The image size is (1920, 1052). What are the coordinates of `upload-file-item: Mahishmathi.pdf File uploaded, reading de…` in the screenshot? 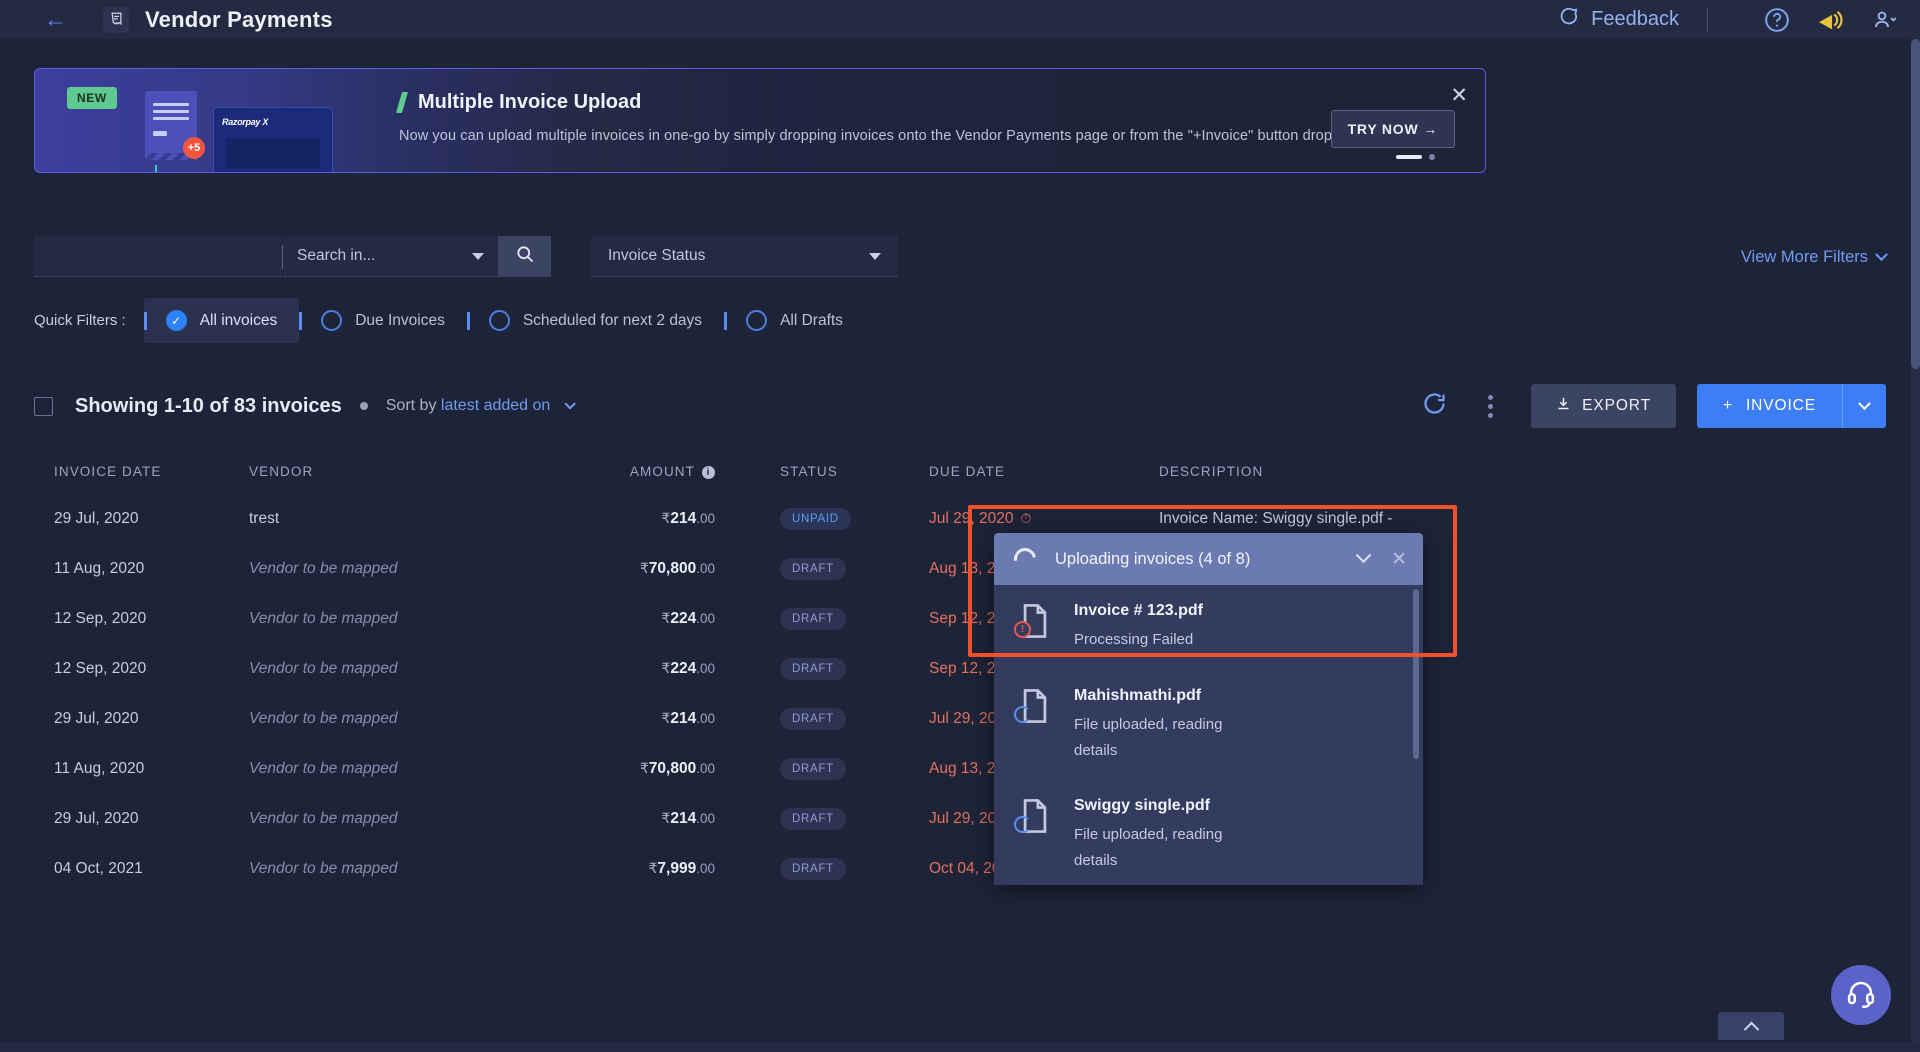 It's located at (1208, 725).